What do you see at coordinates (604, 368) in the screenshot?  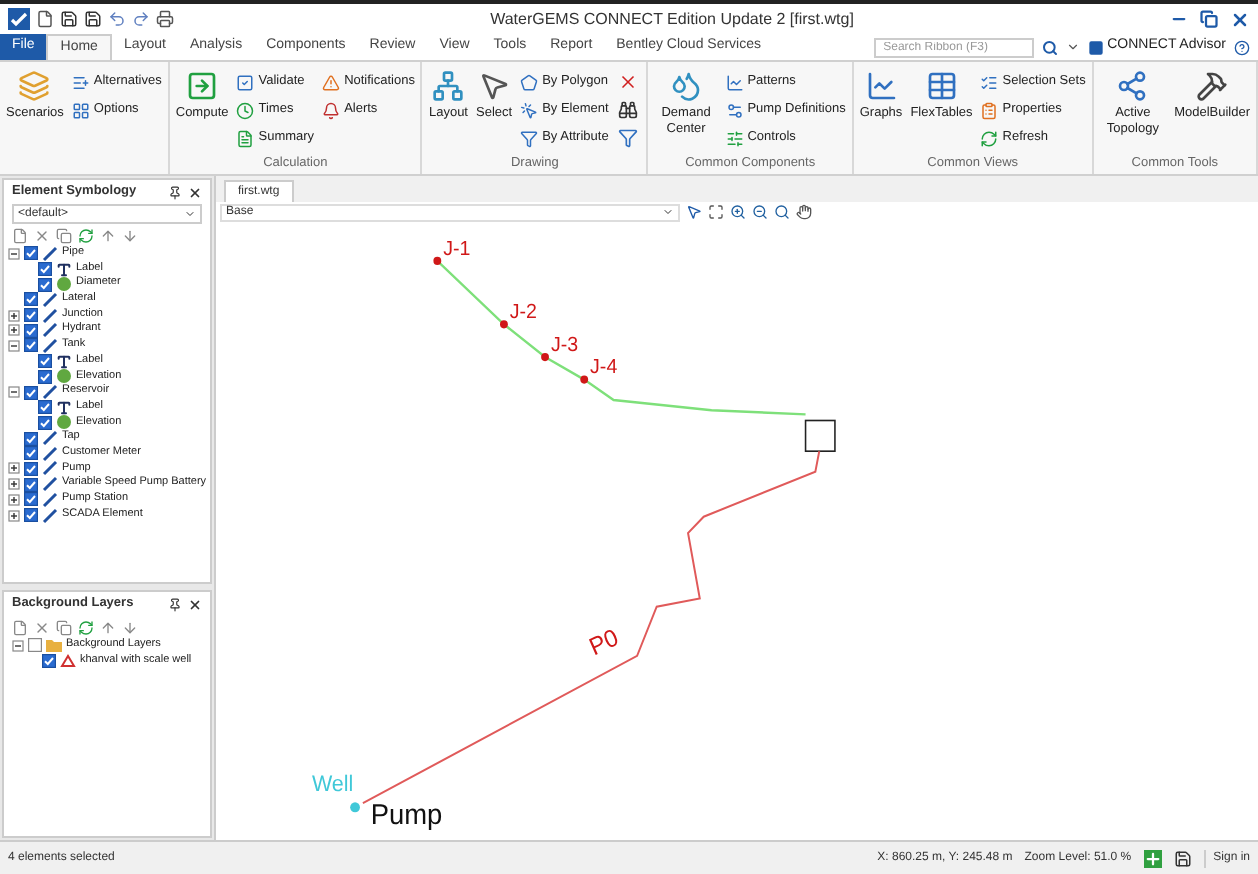 I see `junction-label: J-4` at bounding box center [604, 368].